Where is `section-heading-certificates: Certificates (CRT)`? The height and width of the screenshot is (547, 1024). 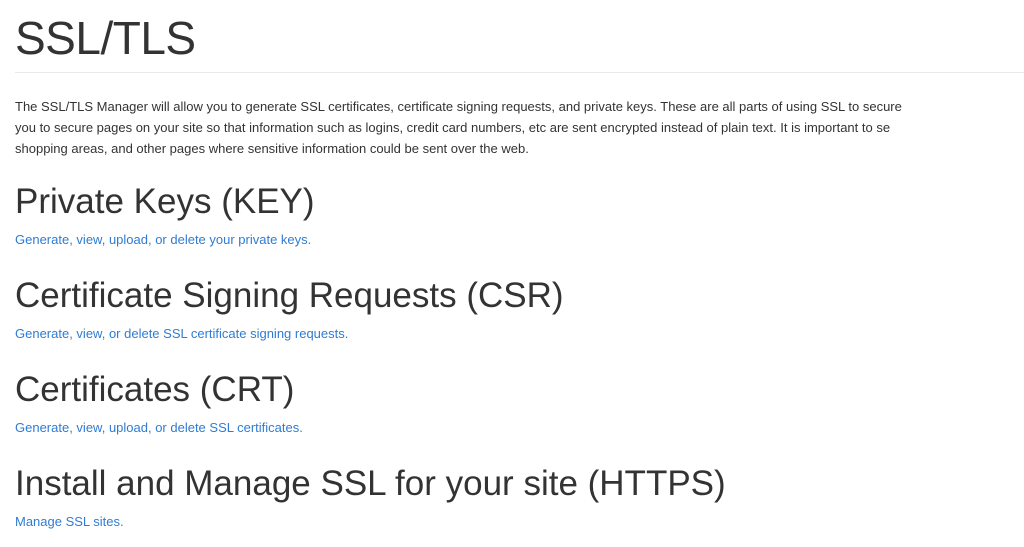 section-heading-certificates: Certificates (CRT) is located at coordinates (155, 389).